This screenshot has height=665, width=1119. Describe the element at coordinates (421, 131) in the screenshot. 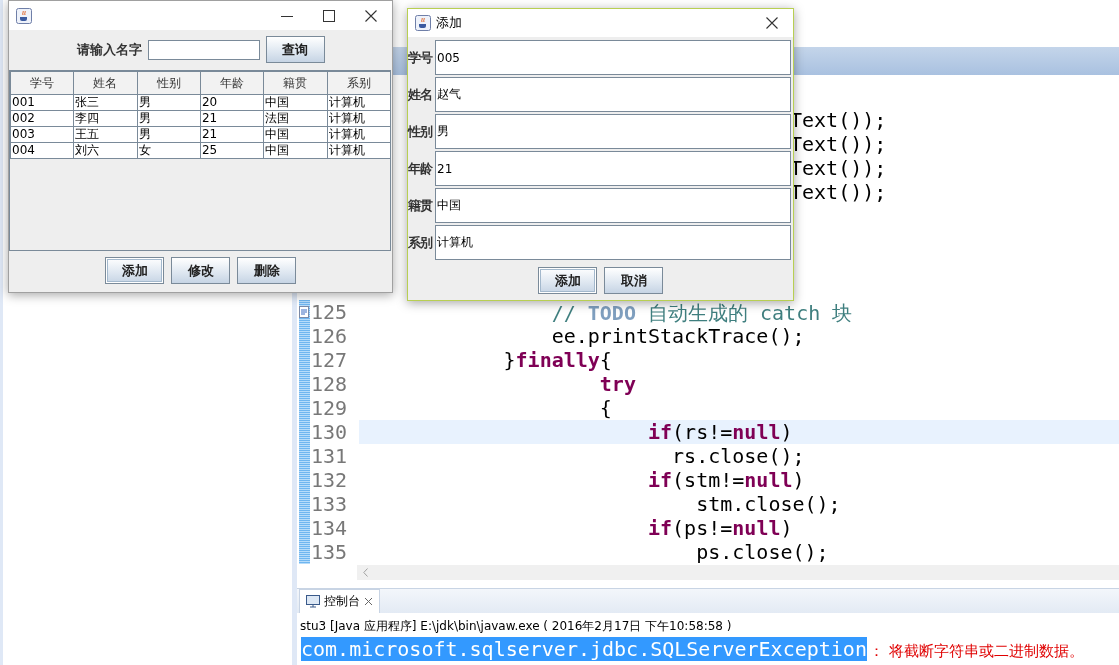

I see `field-label: 性别` at that location.